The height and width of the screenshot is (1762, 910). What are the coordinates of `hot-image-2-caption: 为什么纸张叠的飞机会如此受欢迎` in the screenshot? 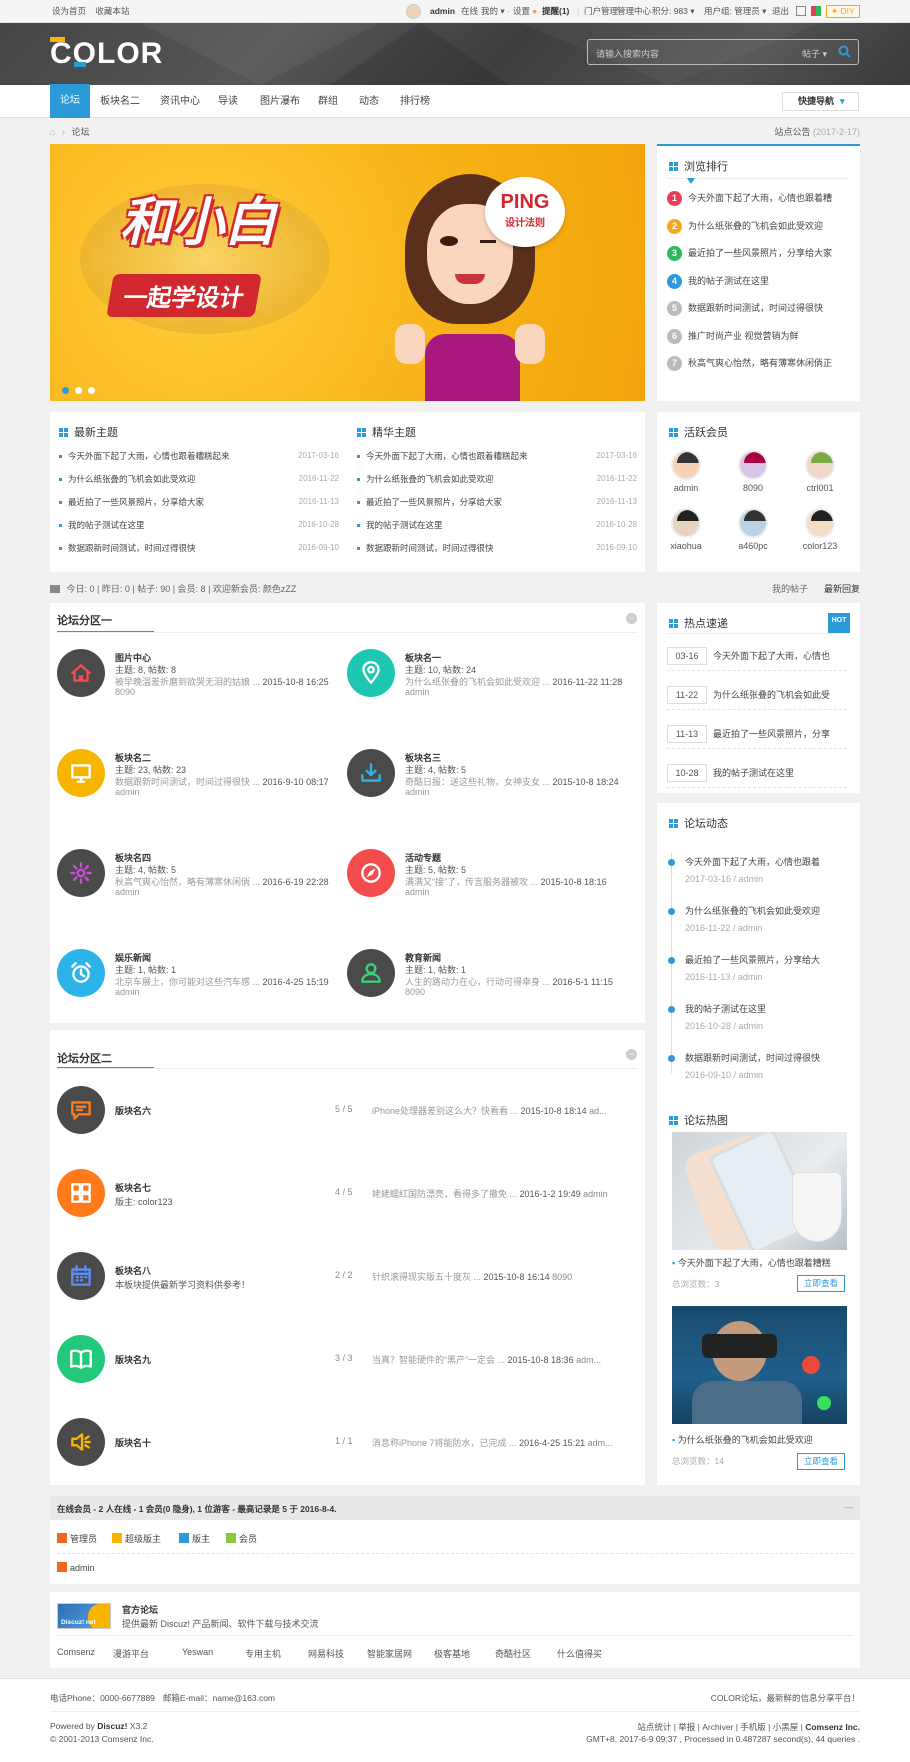 It's located at (745, 1440).